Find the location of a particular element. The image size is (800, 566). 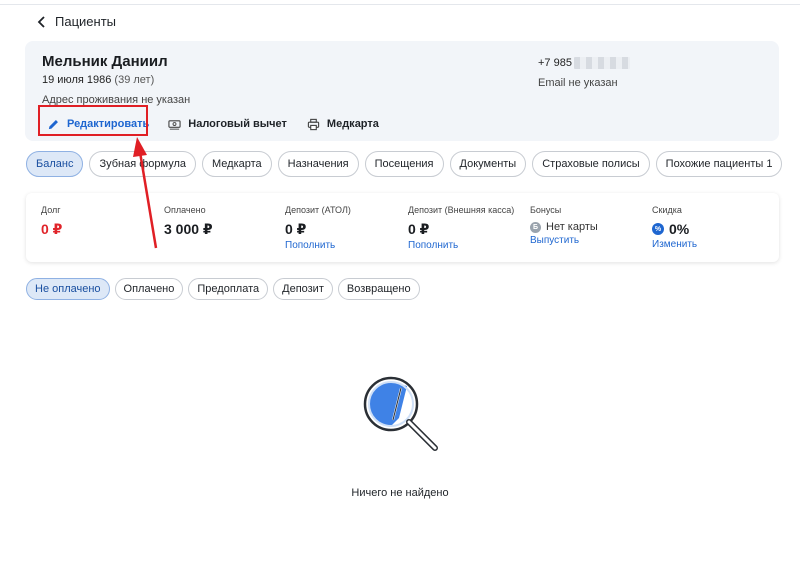

deposit-atol-value: 0 ₽ is located at coordinates (296, 229).